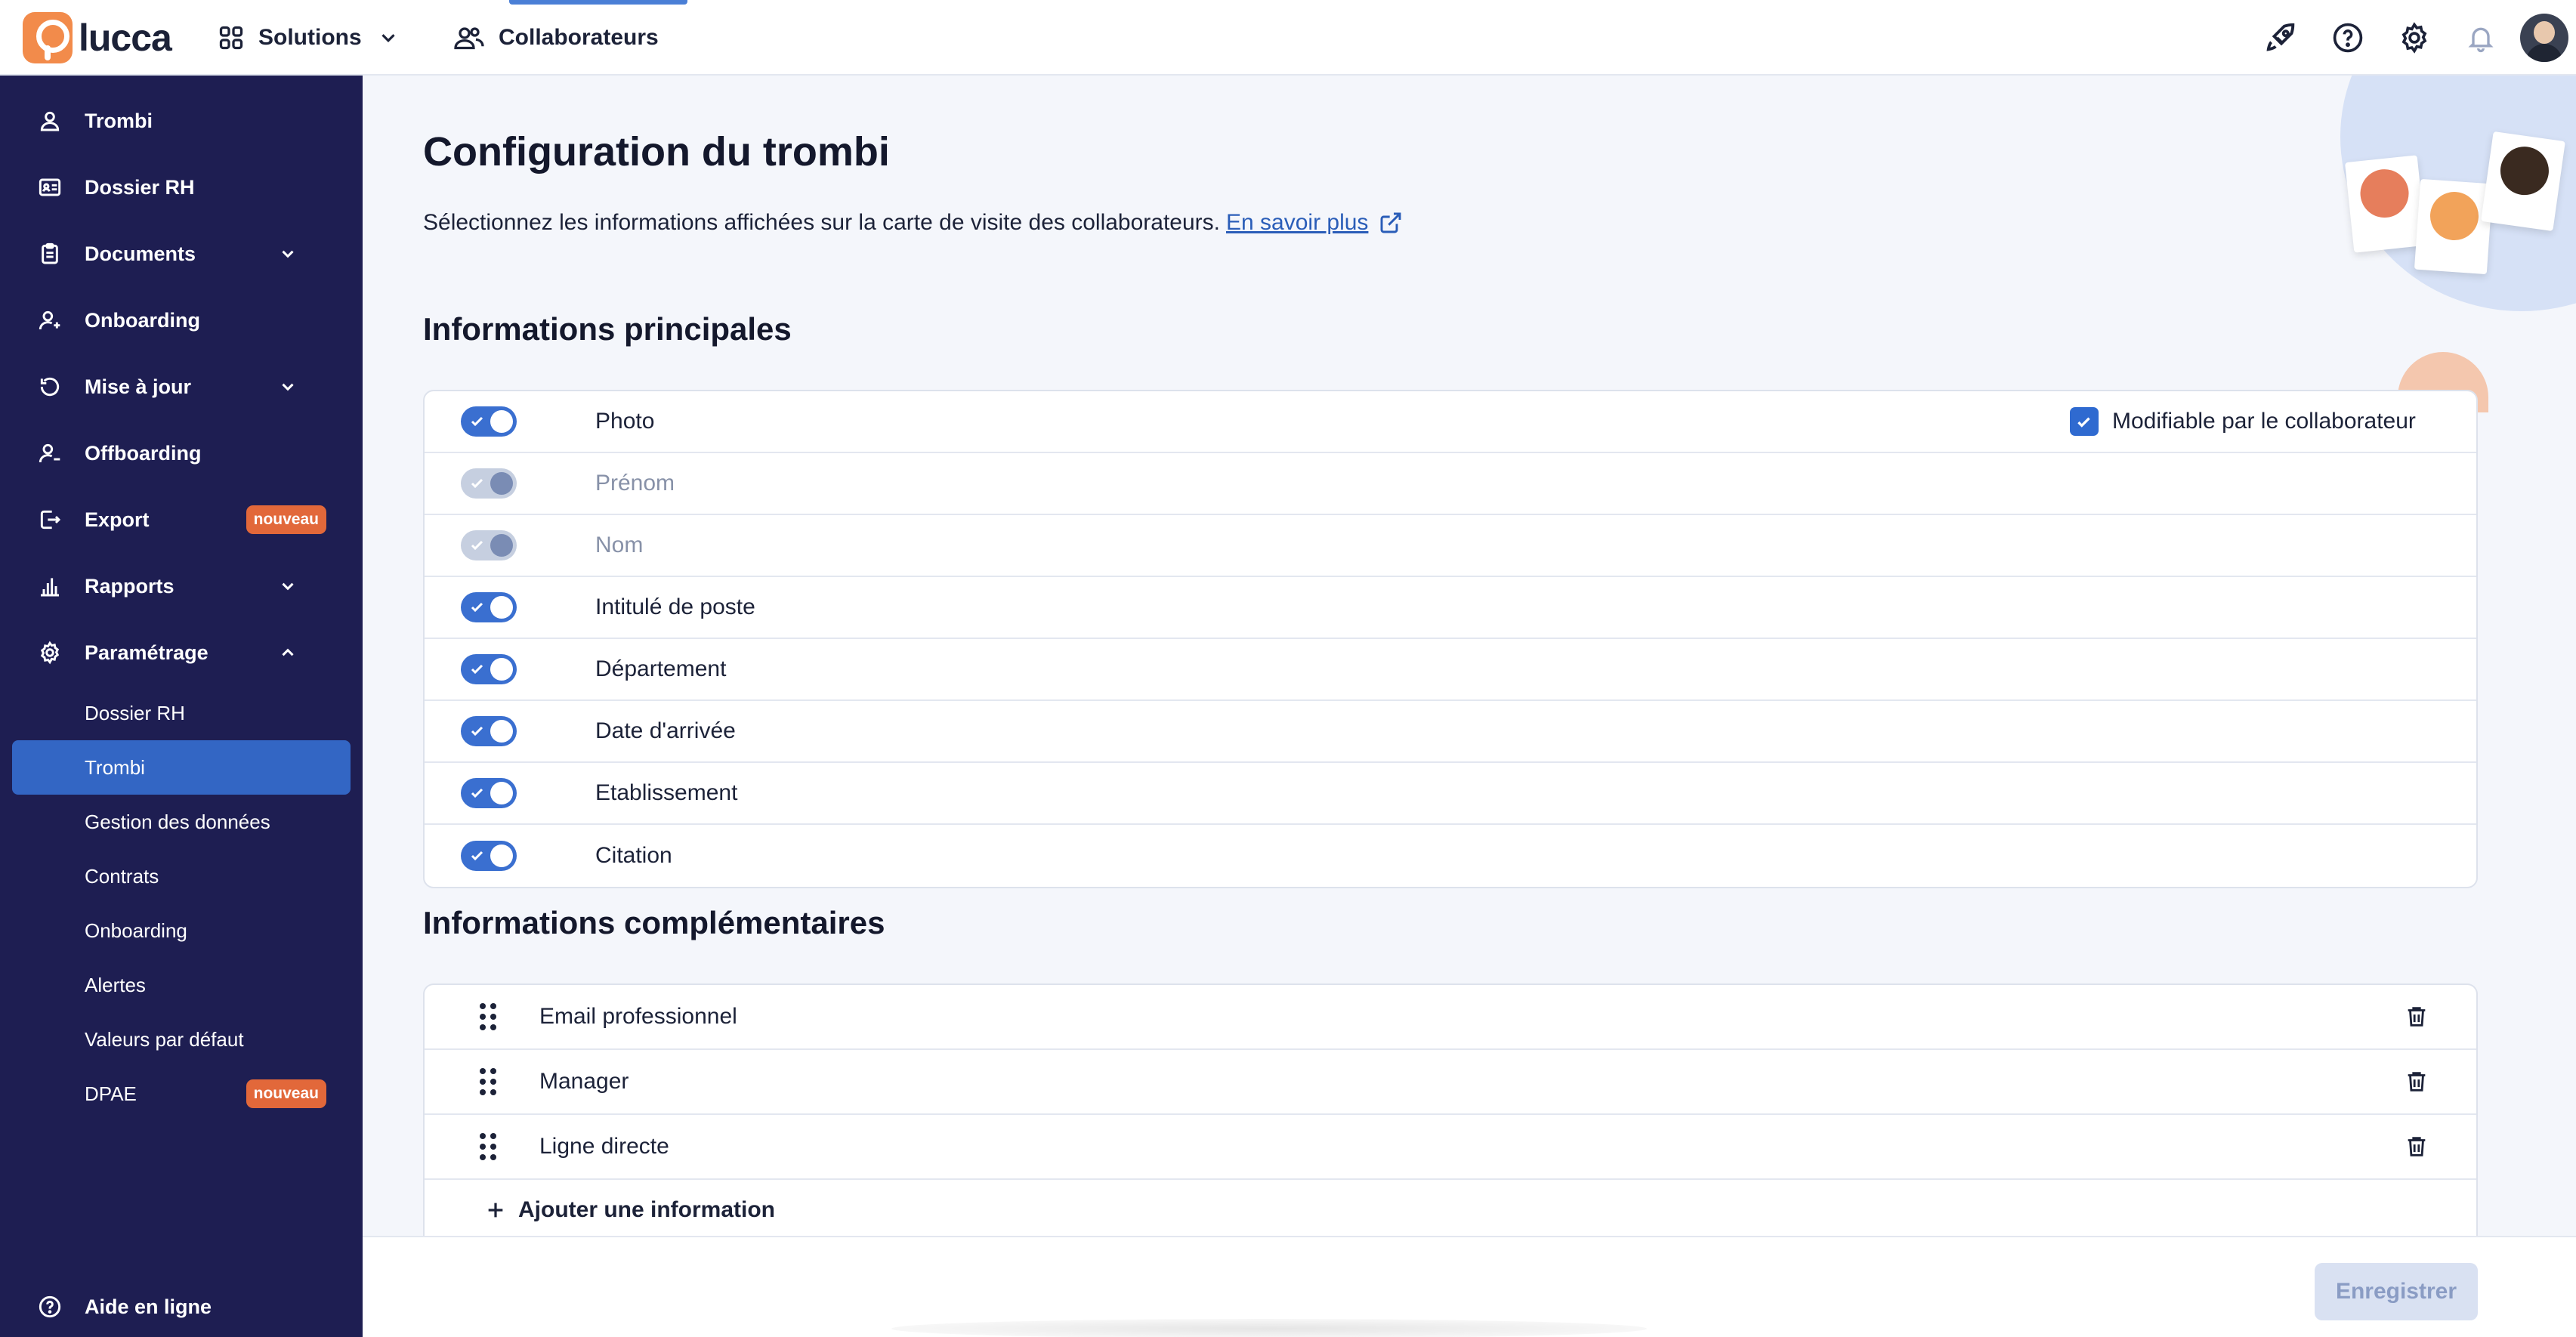 The image size is (2576, 1337). What do you see at coordinates (1450, 484) in the screenshot?
I see `info-row-prenom: Prénom` at bounding box center [1450, 484].